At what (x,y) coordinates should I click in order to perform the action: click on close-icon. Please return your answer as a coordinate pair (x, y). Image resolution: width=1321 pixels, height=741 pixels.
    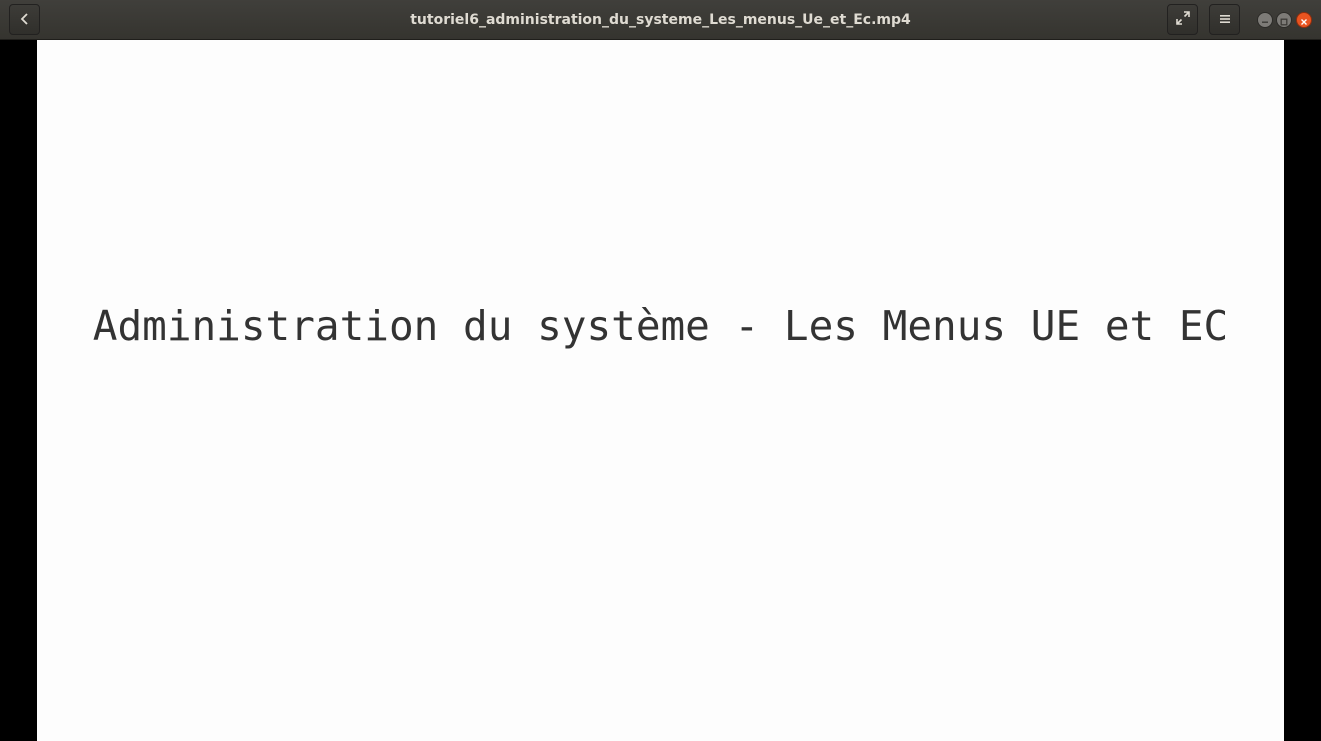
    Looking at the image, I should click on (1304, 20).